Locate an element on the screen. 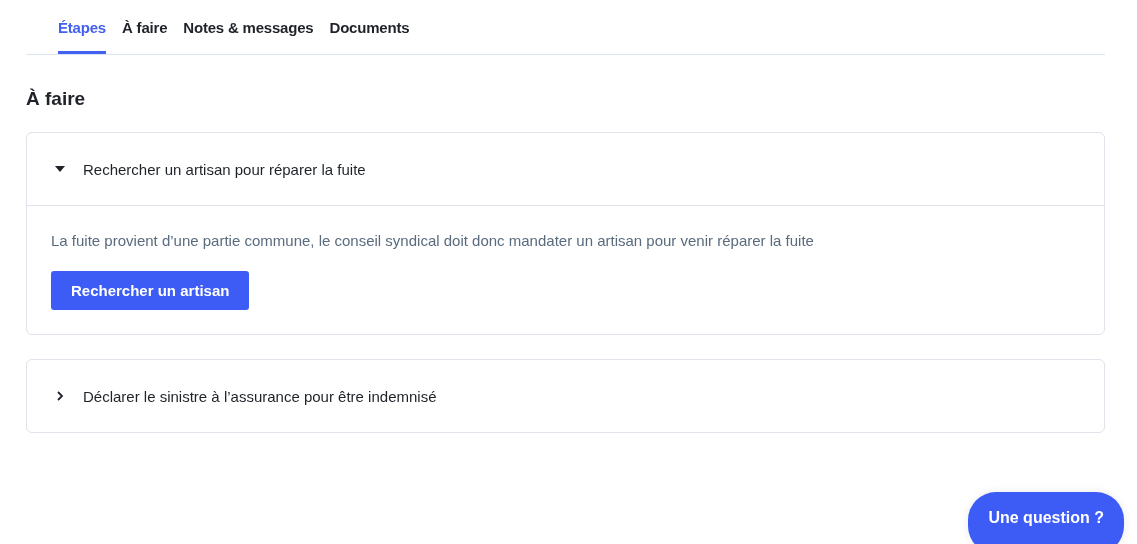  task-title: Rechercher un artisan pour réparer la fuite is located at coordinates (224, 169).